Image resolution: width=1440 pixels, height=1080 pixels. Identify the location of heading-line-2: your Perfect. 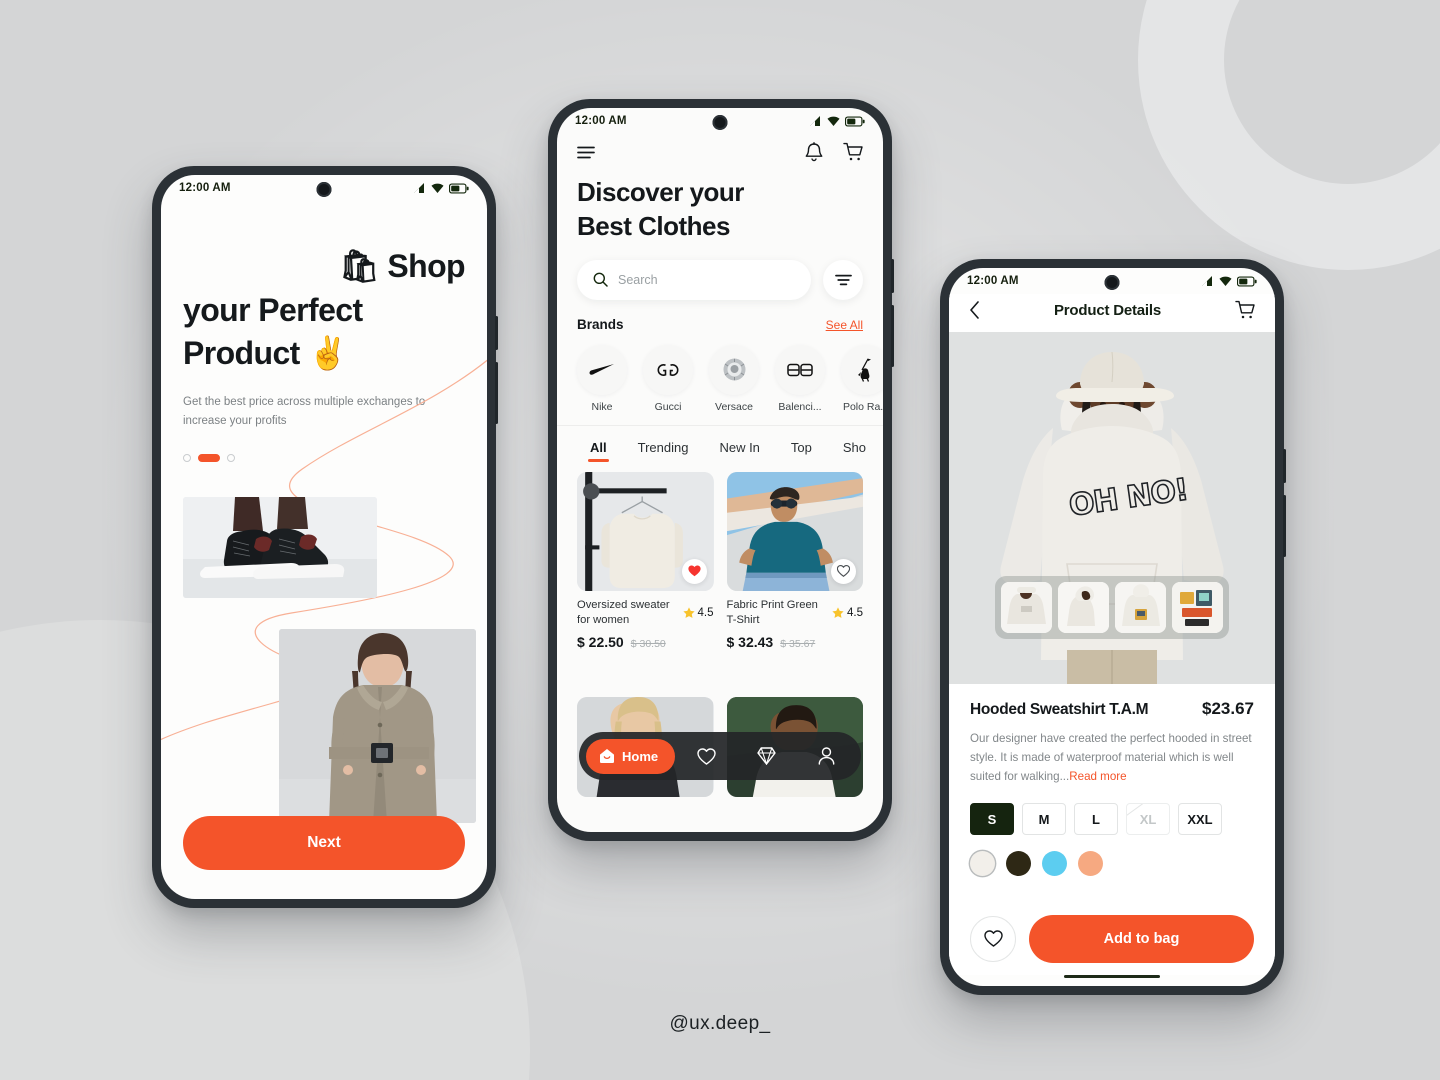
(273, 309).